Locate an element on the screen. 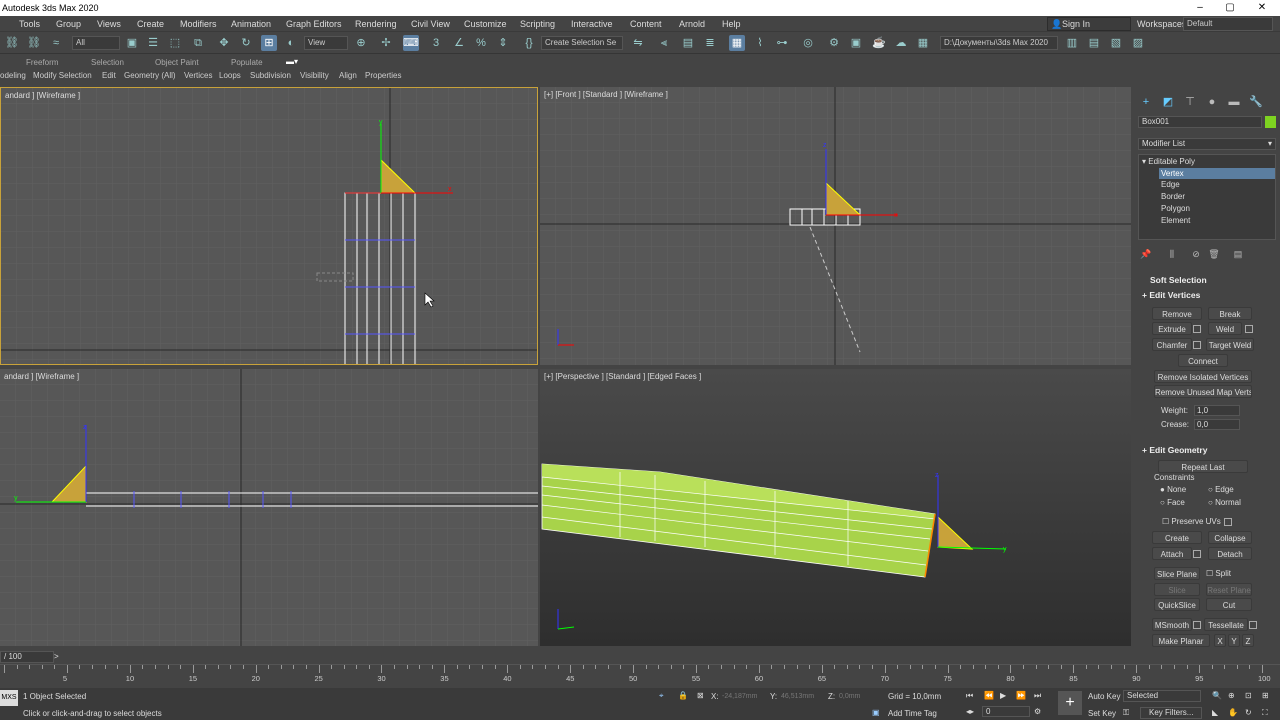 This screenshot has height=720, width=1280. current-frame-field: 0 is located at coordinates (1006, 711).